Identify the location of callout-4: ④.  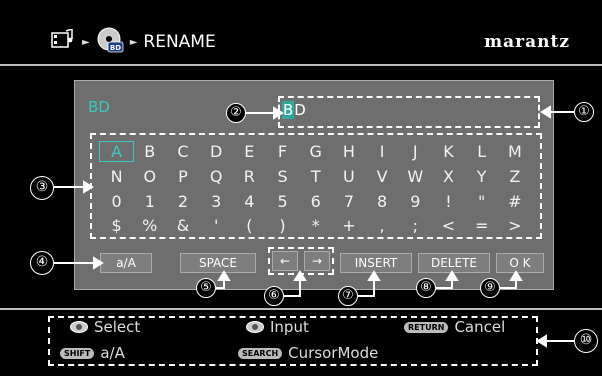
(42, 263).